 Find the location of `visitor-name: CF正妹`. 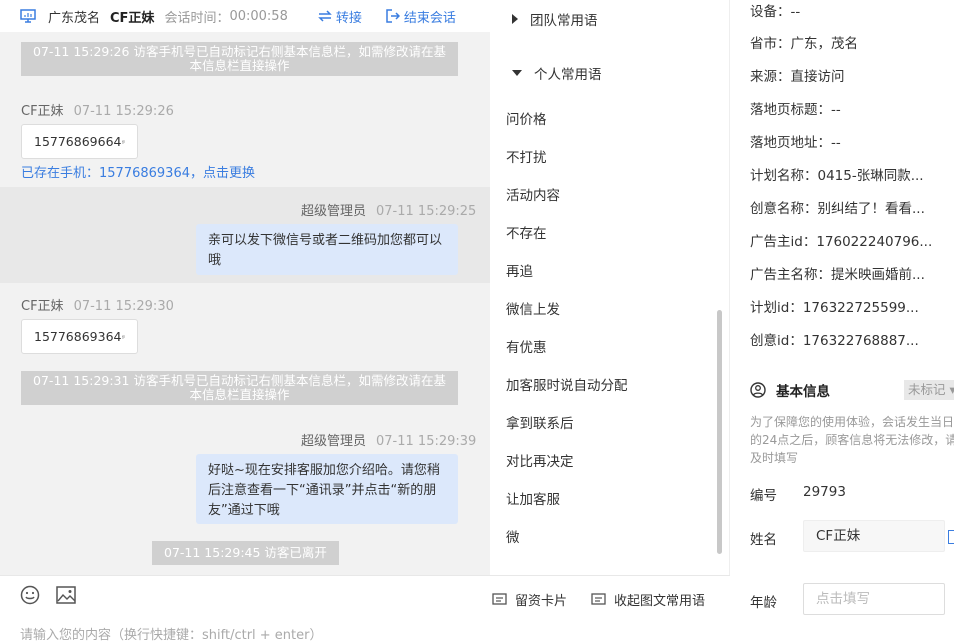

visitor-name: CF正妹 is located at coordinates (132, 16).